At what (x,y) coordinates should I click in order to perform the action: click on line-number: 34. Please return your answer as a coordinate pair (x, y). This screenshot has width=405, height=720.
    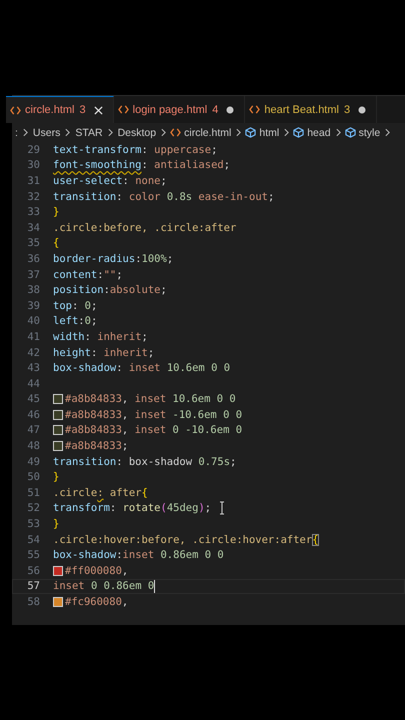
    Looking at the image, I should click on (33, 228).